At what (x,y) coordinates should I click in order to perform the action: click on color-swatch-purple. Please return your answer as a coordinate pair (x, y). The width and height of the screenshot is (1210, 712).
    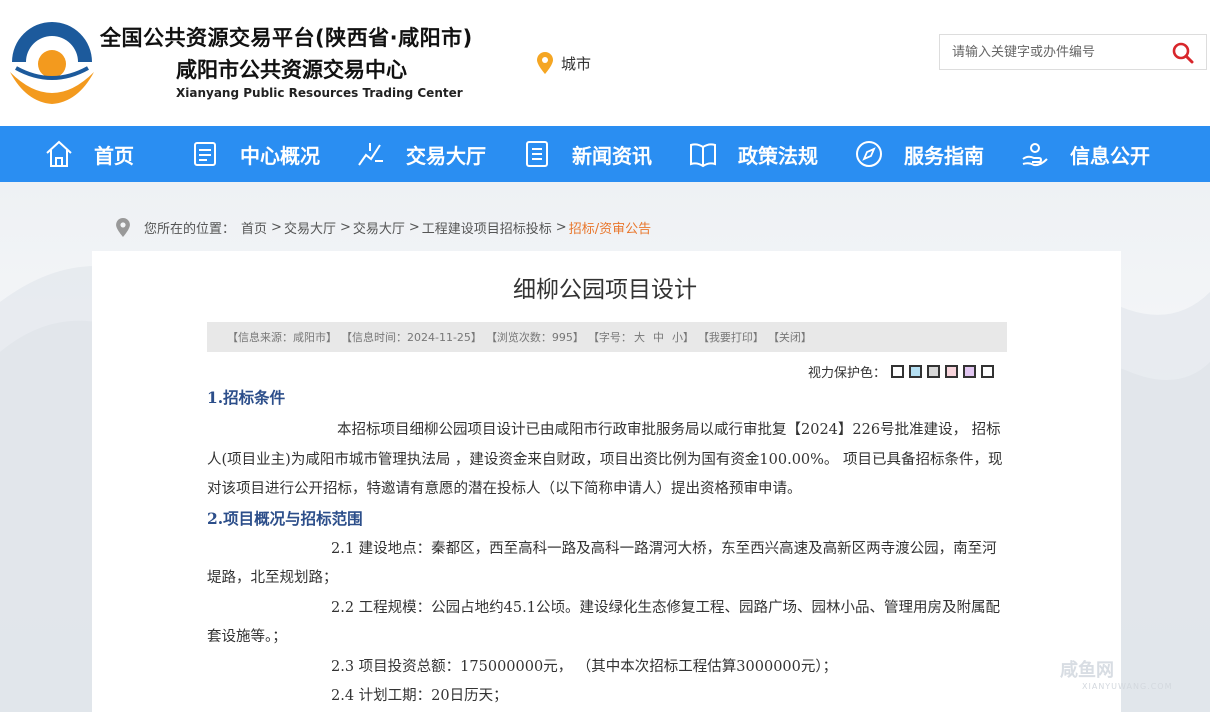
    Looking at the image, I should click on (970, 371).